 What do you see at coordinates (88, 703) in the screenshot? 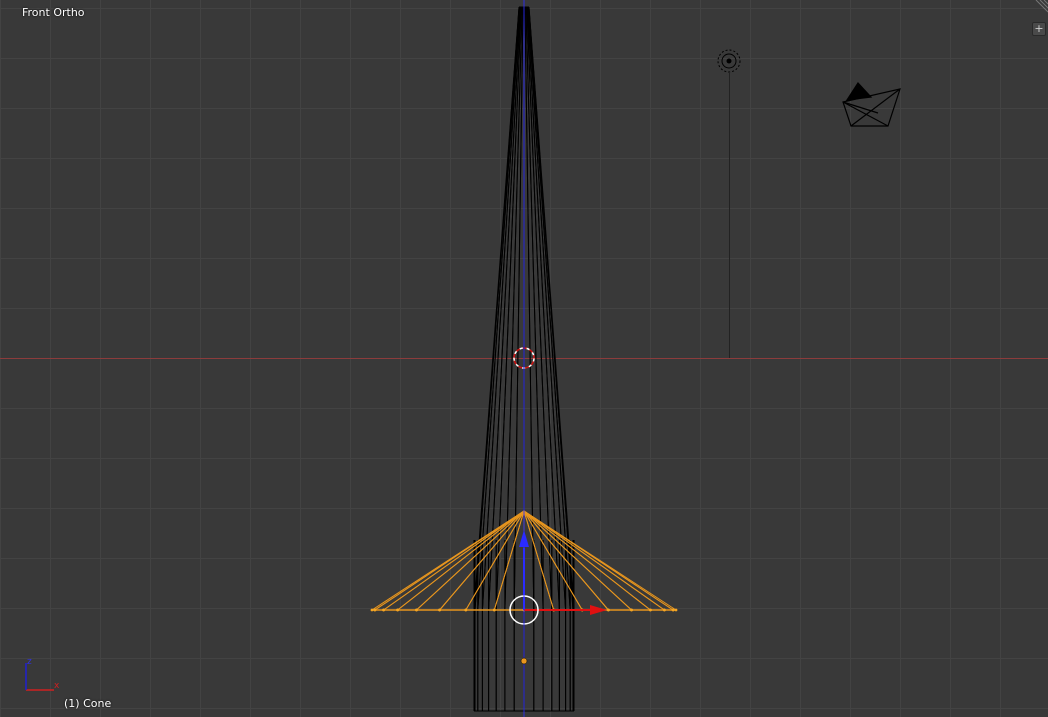
I see `active-object-label: (1) Cone` at bounding box center [88, 703].